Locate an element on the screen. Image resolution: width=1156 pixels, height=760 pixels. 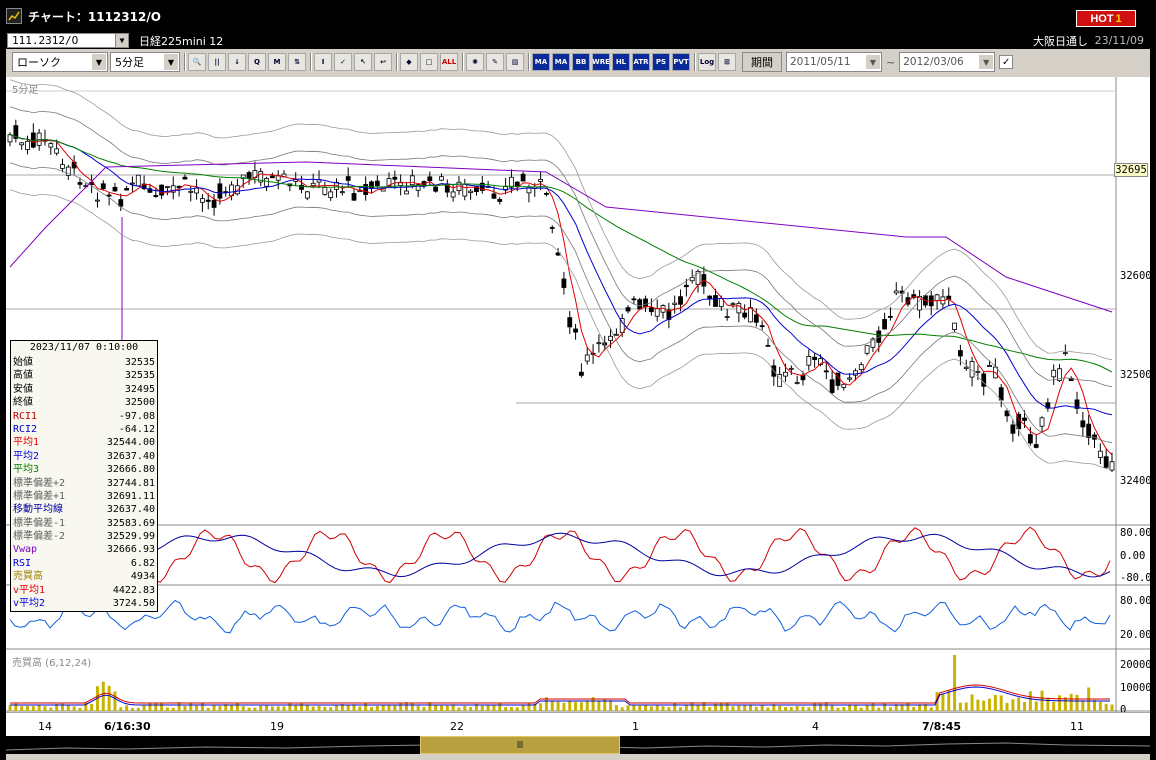
toolbar-button-23: PVT is located at coordinates (681, 62).